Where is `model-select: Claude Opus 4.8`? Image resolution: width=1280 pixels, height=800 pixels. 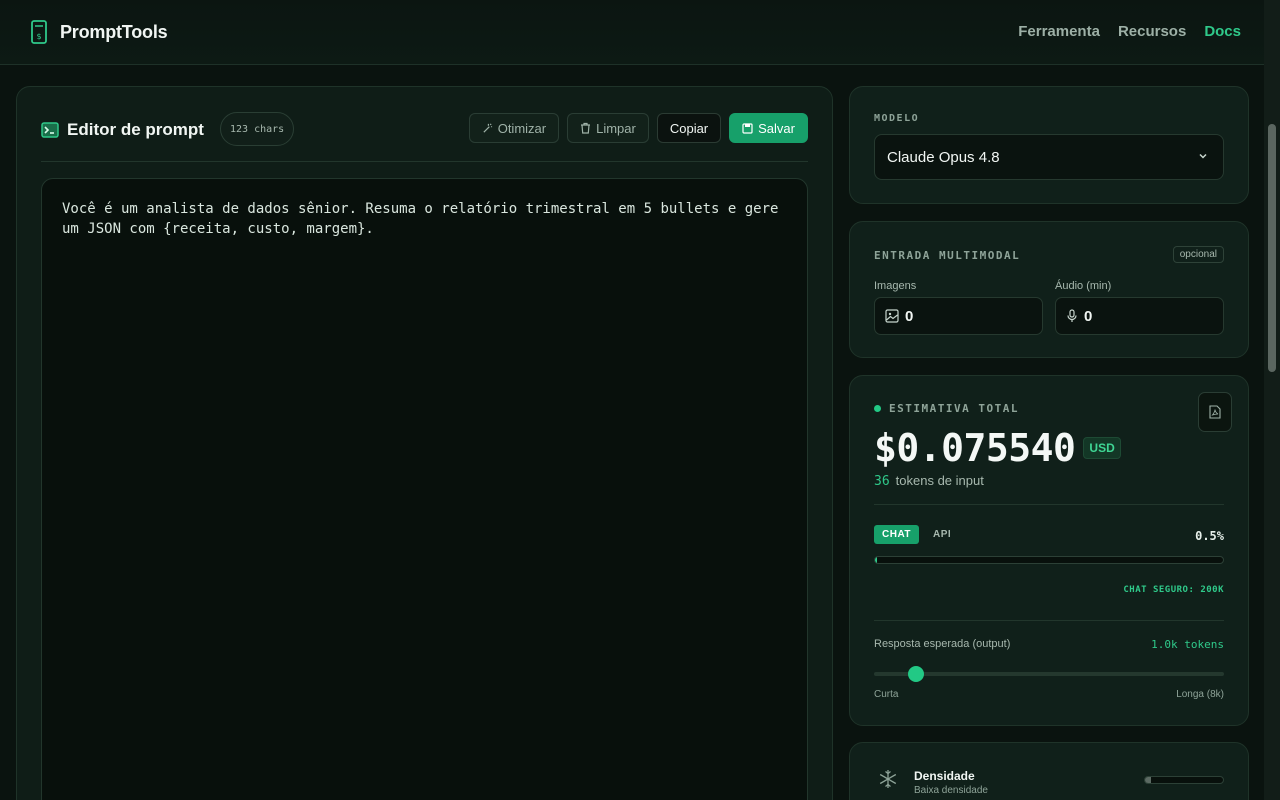 model-select: Claude Opus 4.8 is located at coordinates (1049, 157).